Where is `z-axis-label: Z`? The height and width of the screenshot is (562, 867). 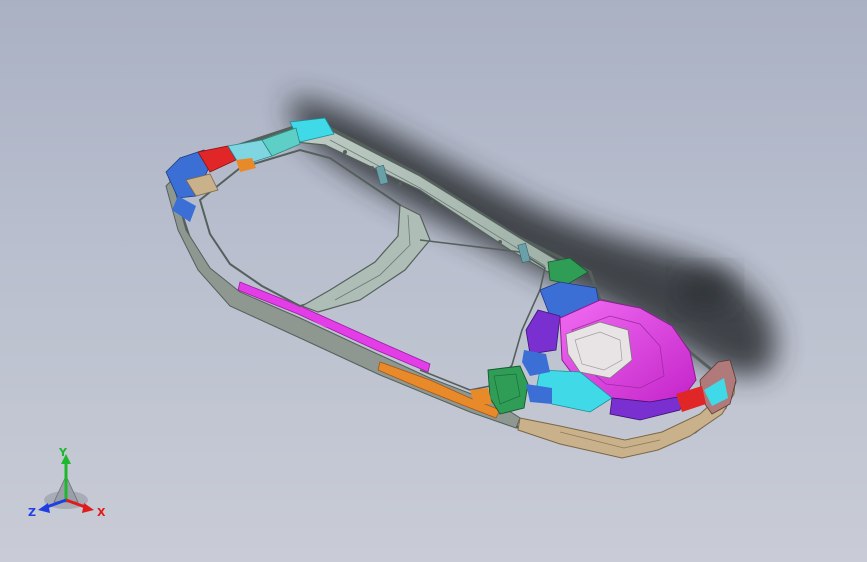
z-axis-label: Z is located at coordinates (32, 512).